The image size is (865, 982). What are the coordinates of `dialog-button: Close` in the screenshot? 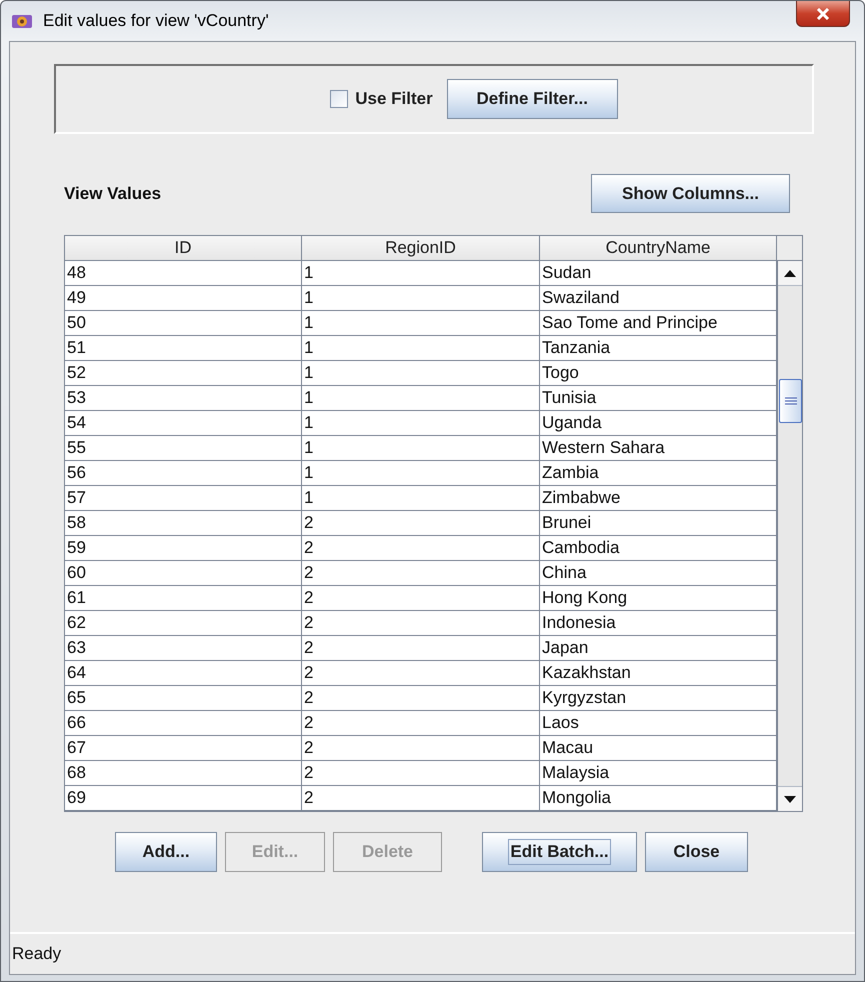 It's located at (696, 852).